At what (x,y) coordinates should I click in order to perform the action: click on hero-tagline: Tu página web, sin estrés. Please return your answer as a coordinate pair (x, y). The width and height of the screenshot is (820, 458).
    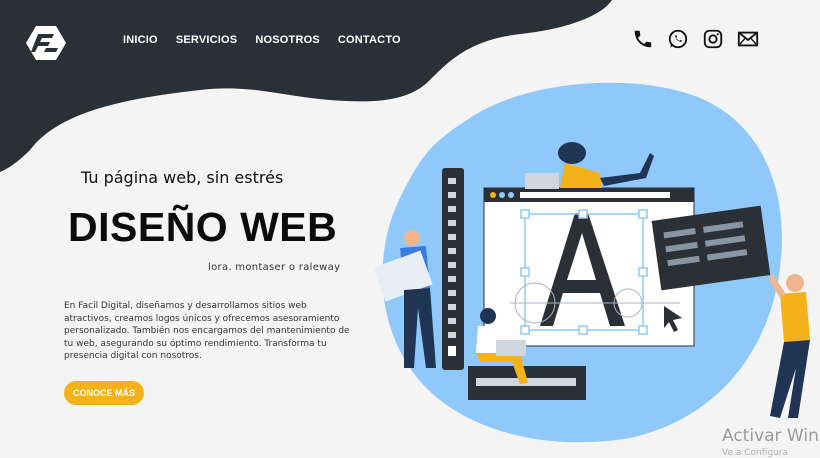
    Looking at the image, I should click on (182, 177).